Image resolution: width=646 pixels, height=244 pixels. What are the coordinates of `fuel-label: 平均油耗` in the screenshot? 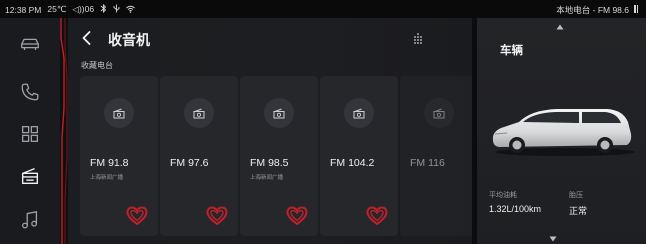 It's located at (503, 195).